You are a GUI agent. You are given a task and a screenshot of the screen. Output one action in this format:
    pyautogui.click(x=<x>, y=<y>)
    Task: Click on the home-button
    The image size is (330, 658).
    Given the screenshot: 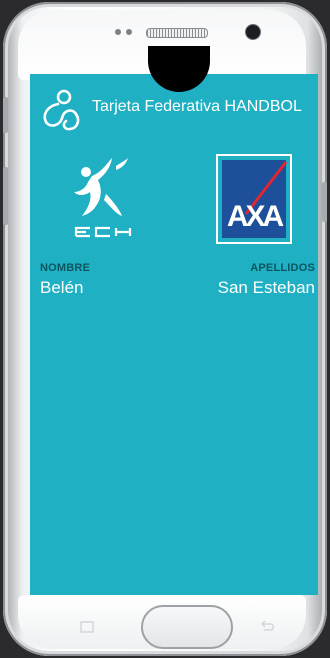 What is the action you would take?
    pyautogui.click(x=187, y=627)
    